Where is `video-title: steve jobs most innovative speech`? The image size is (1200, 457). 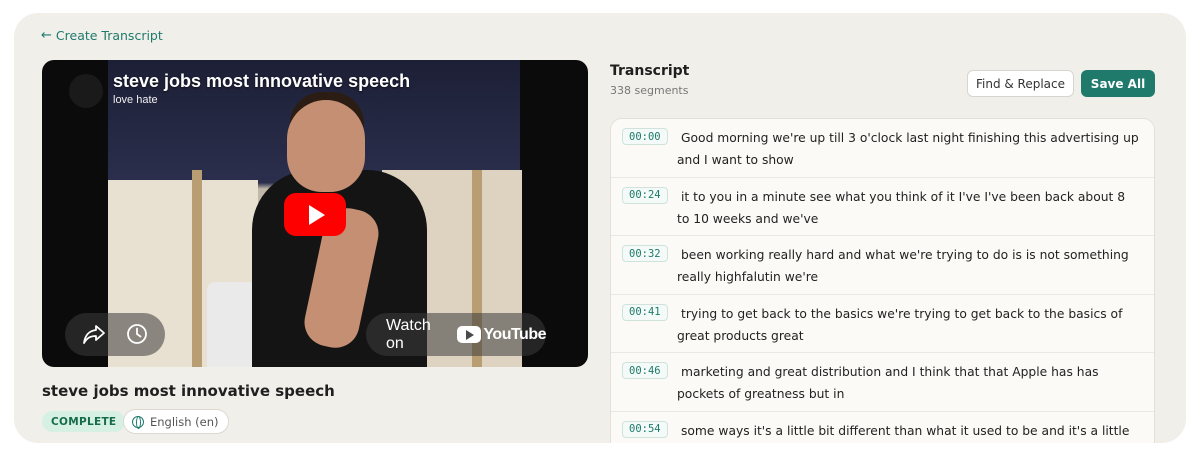
video-title: steve jobs most innovative speech is located at coordinates (188, 391).